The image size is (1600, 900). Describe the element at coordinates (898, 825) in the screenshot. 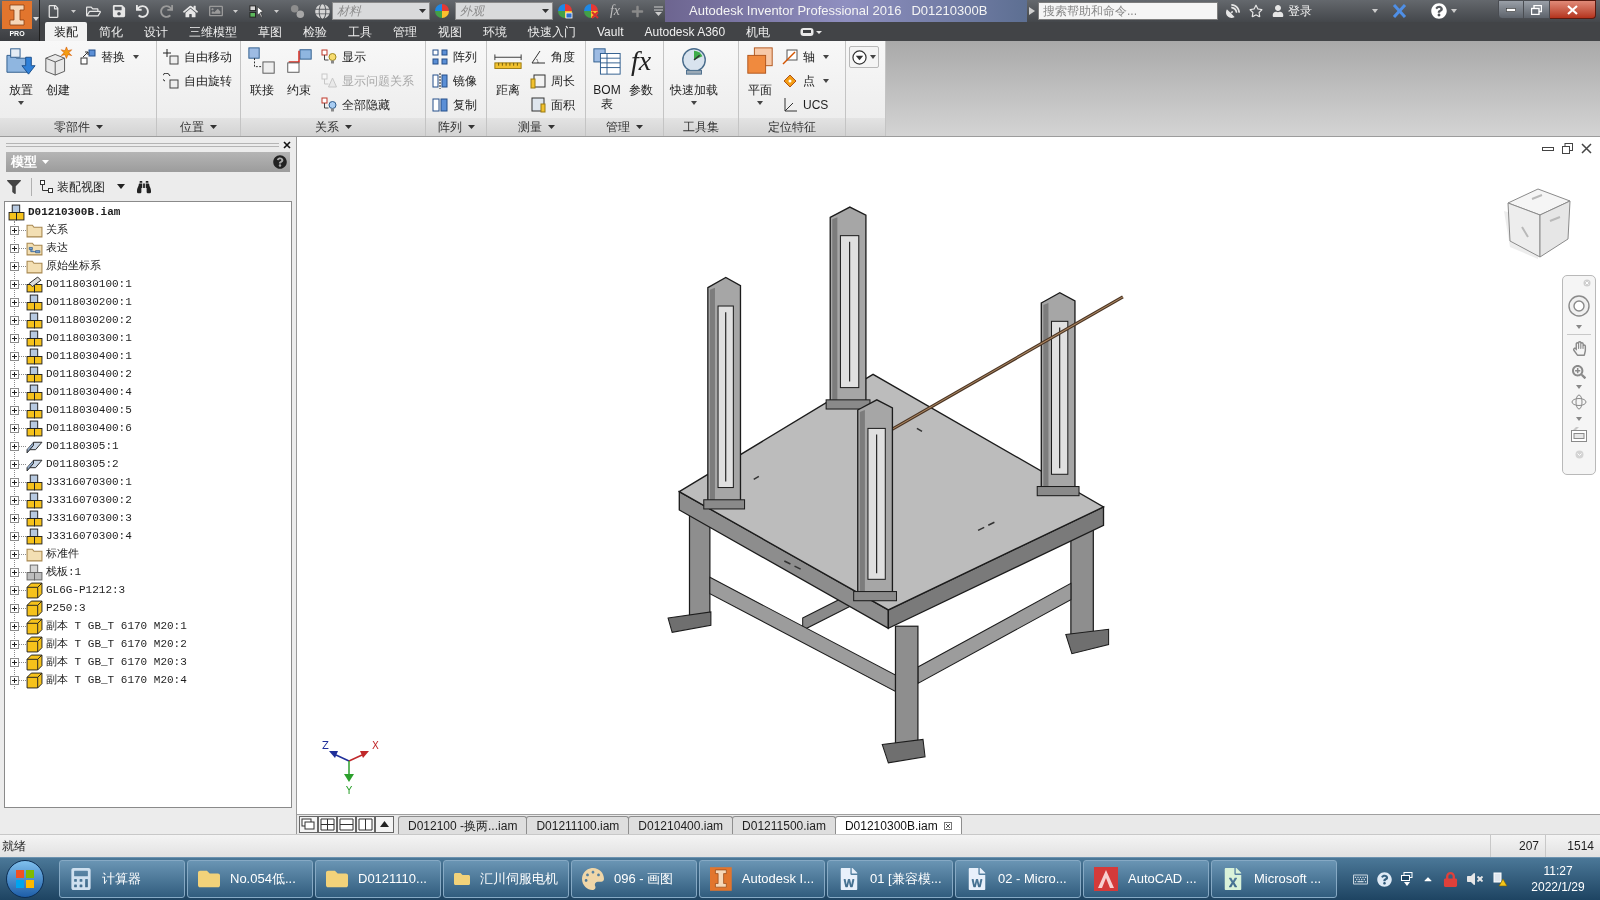

I see `document-tab: D01210300B.iam` at that location.